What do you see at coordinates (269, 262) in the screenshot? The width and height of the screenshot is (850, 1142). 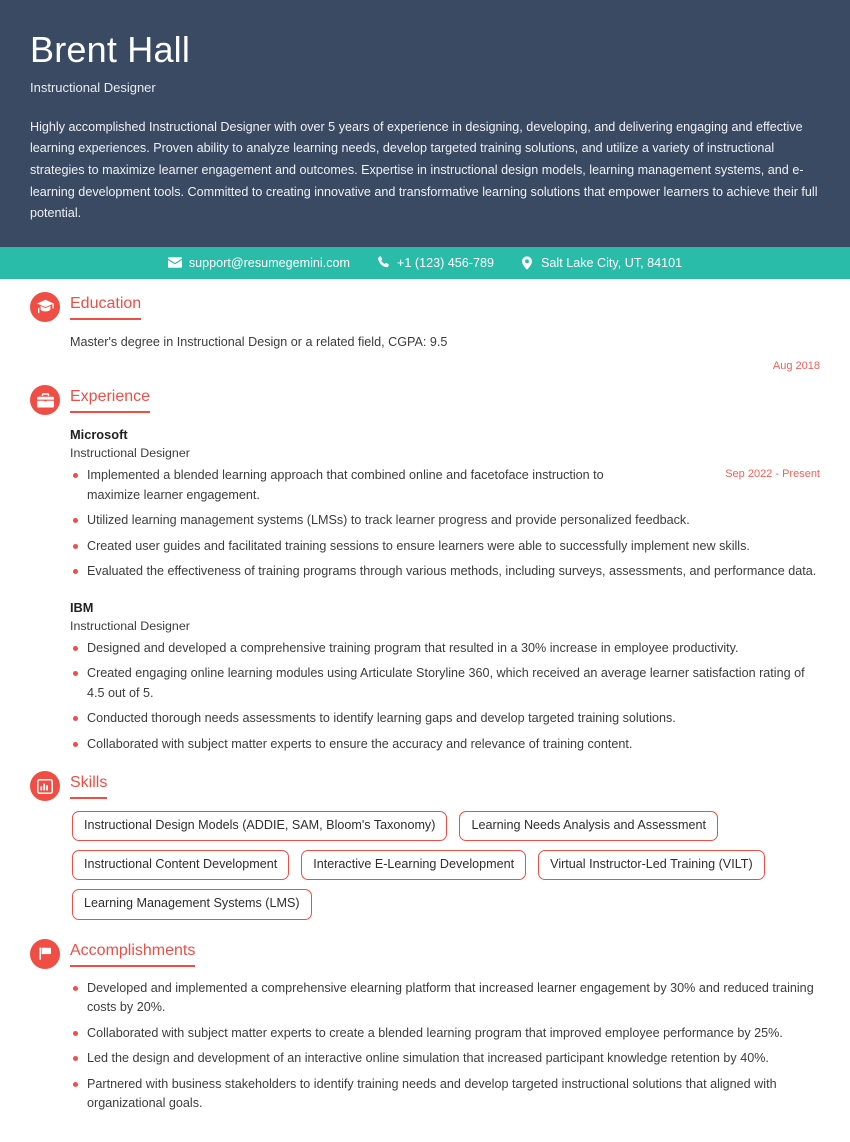 I see `contact-email-text: support@resumegemini.com` at bounding box center [269, 262].